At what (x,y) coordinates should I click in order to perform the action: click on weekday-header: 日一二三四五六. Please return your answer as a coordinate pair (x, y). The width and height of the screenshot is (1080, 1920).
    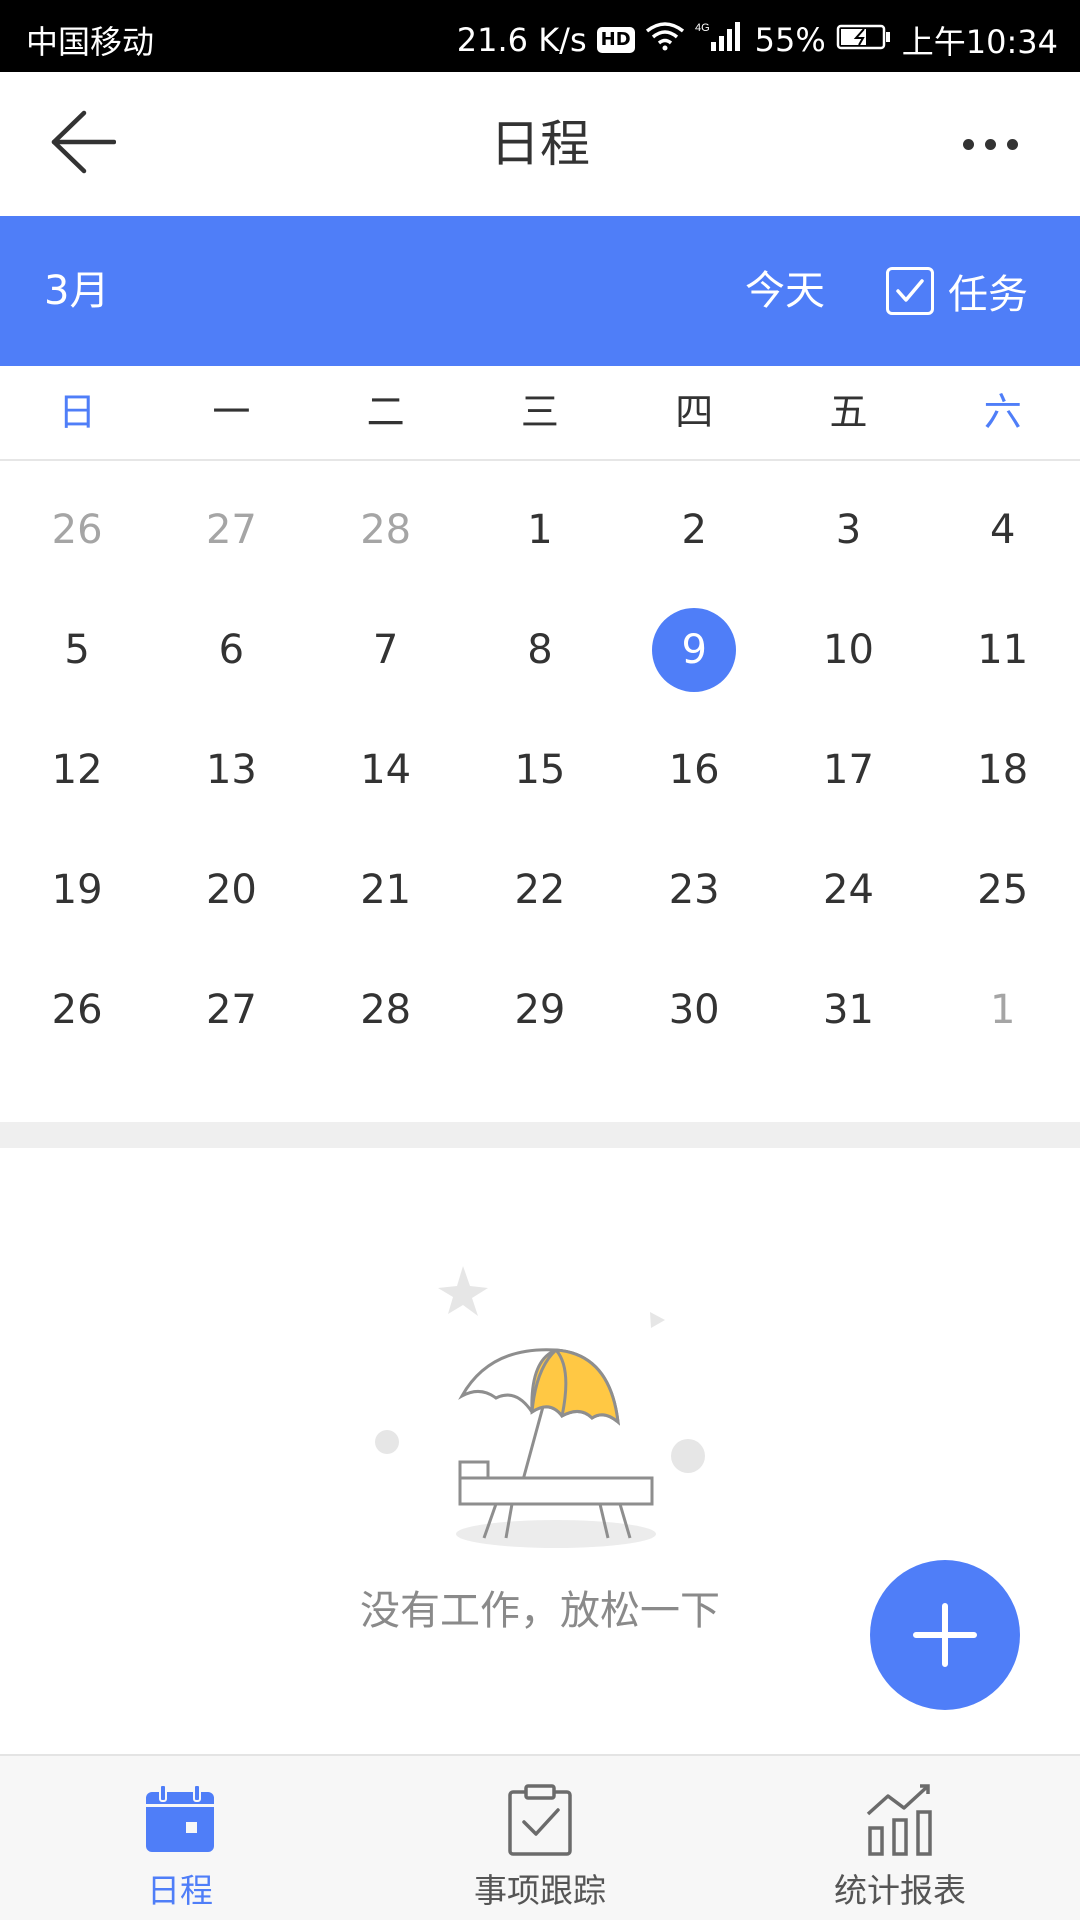
    Looking at the image, I should click on (540, 413).